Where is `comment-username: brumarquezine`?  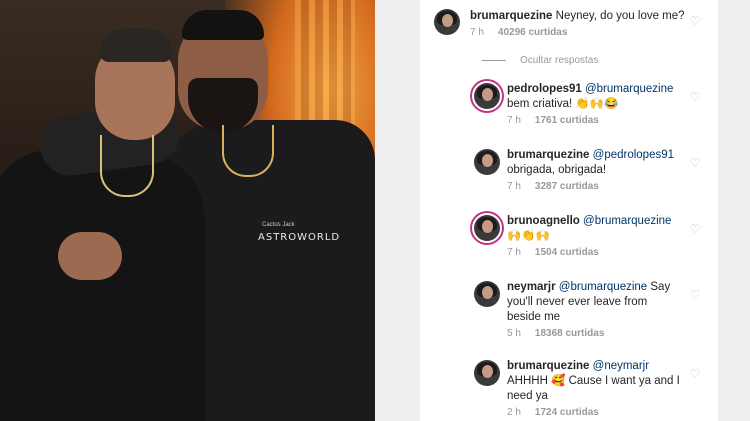
comment-username: brumarquezine is located at coordinates (511, 16).